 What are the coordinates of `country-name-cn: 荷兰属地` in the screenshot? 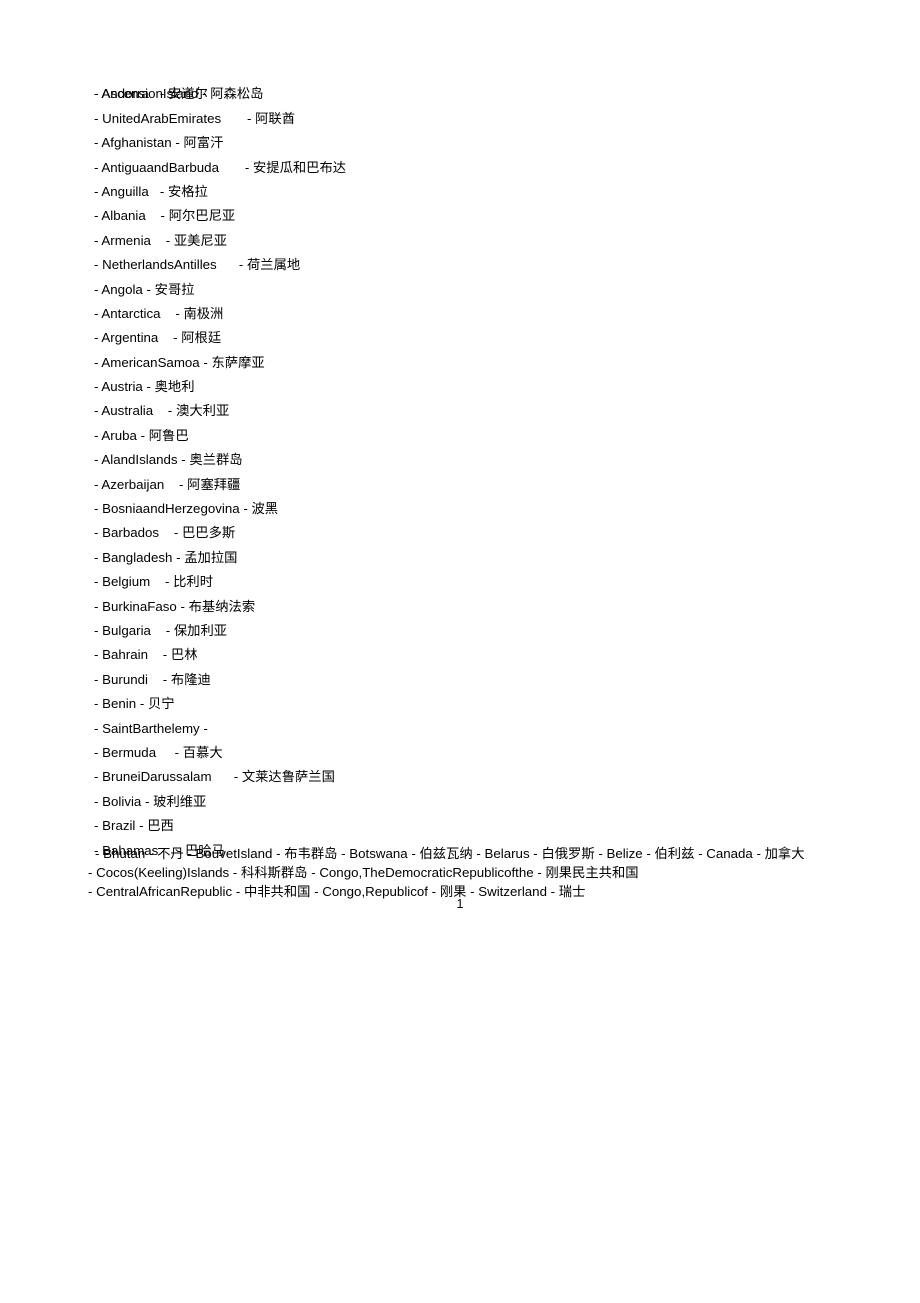 It's located at (274, 266).